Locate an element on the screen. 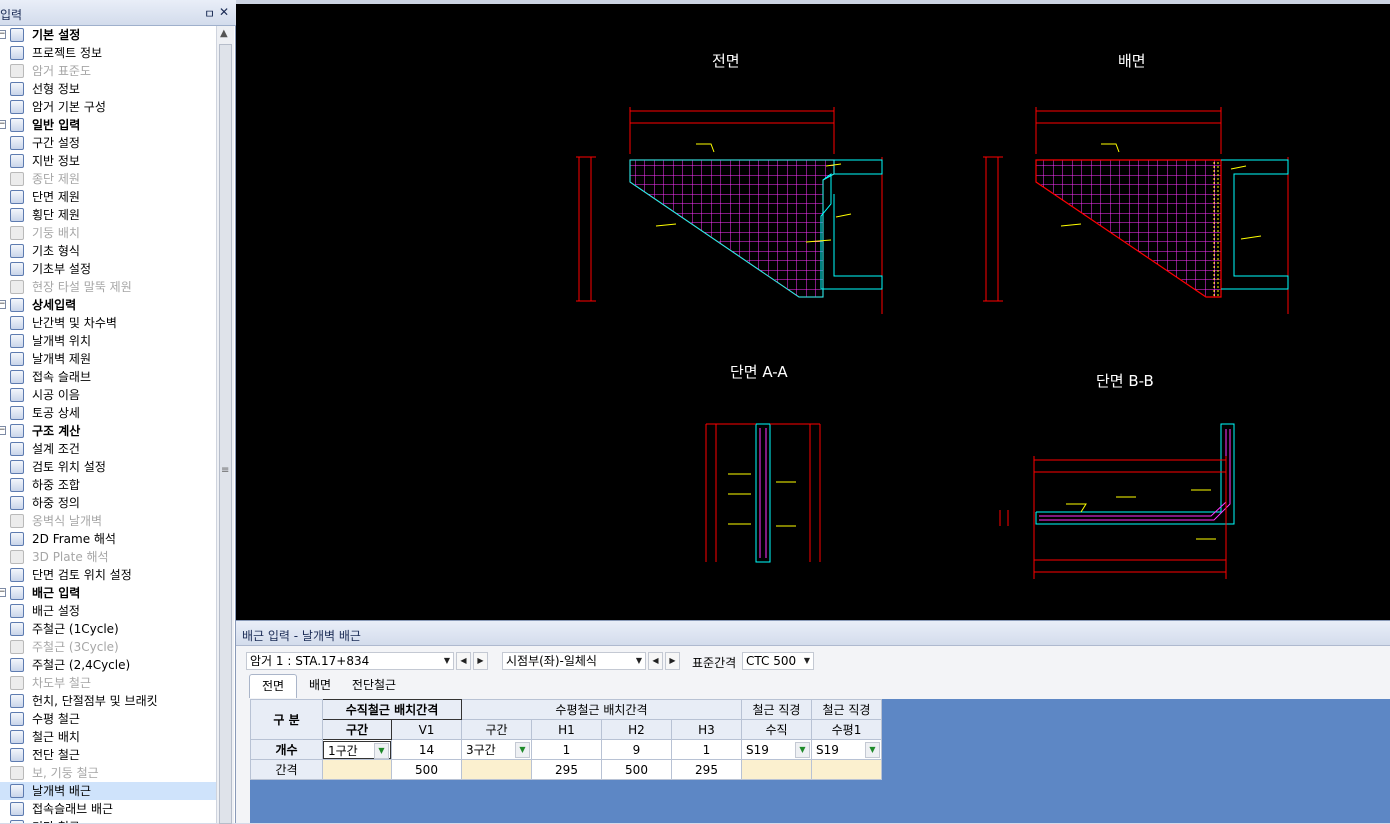 This screenshot has height=824, width=1390. tree-item: 날개벽 제원 is located at coordinates (108, 359).